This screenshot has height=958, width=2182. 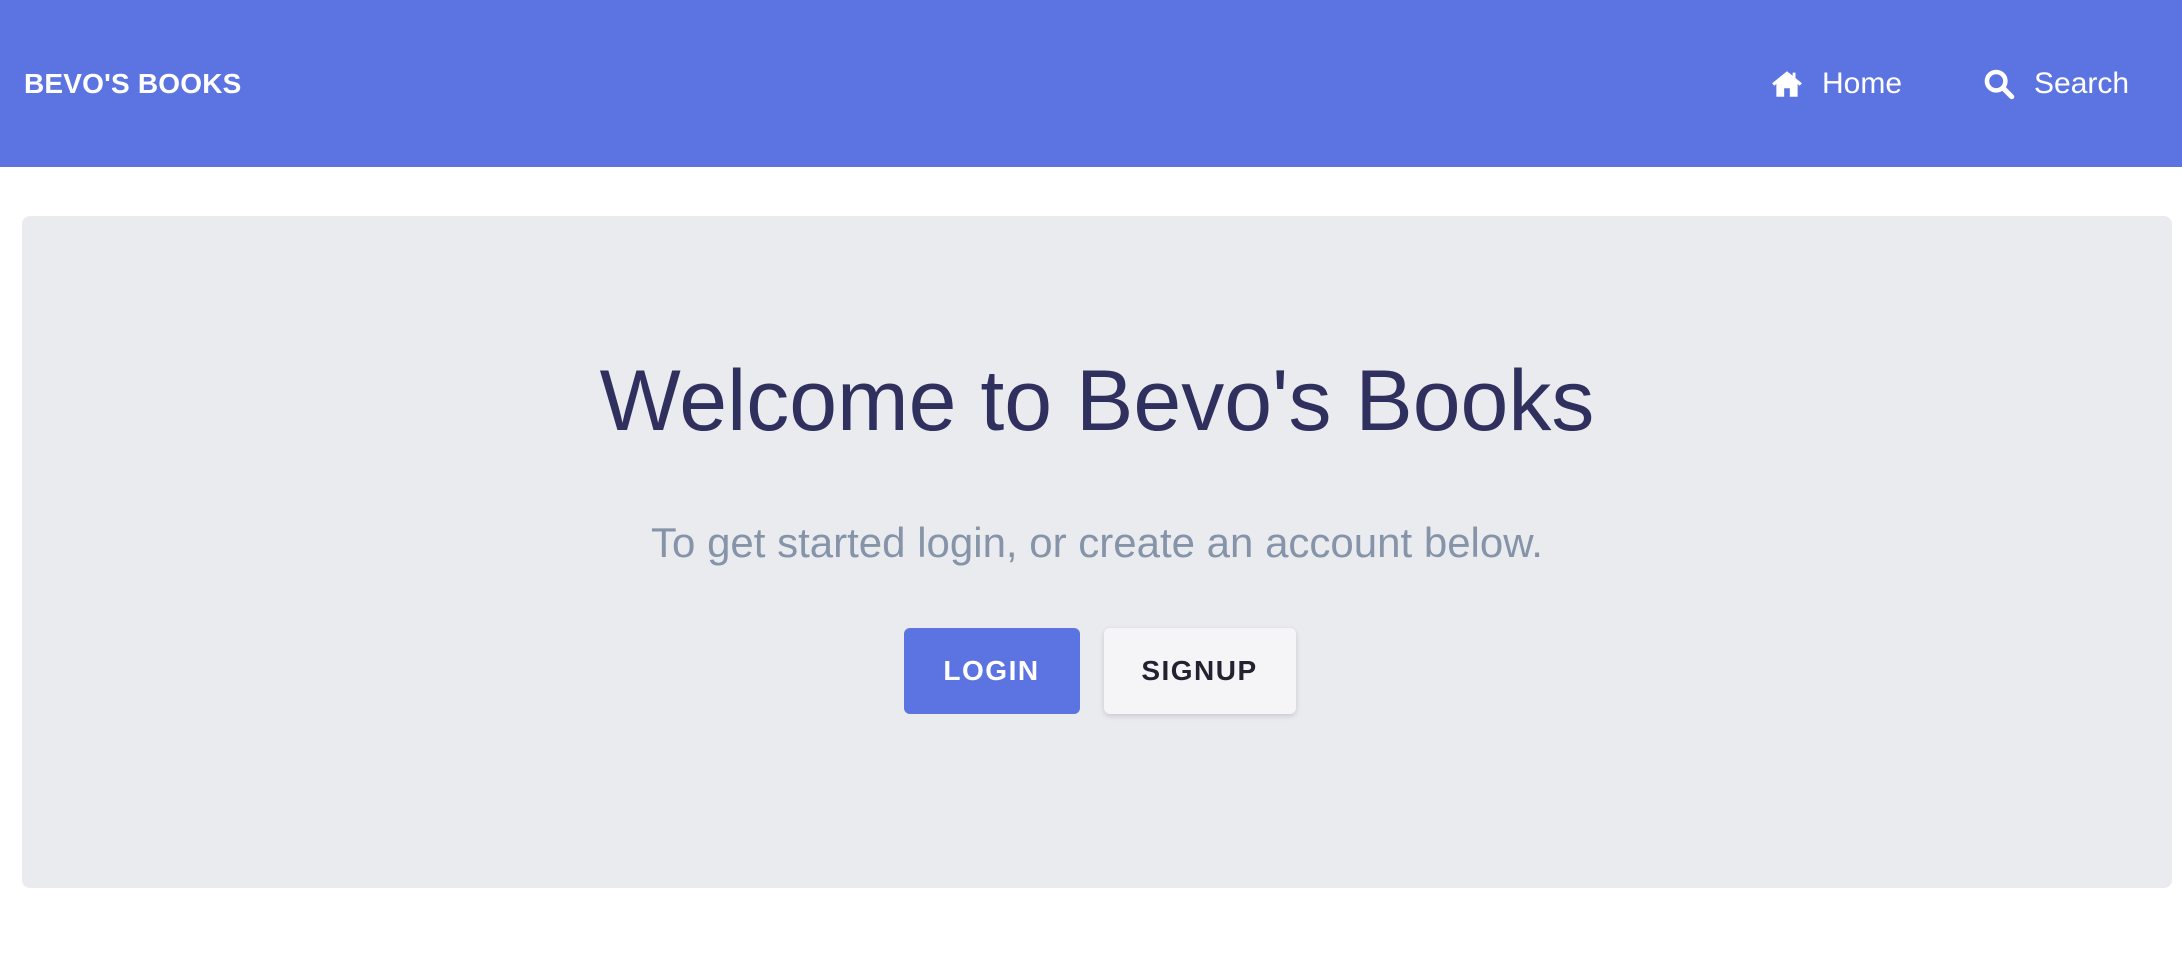 What do you see at coordinates (1097, 671) in the screenshot?
I see `auth-button-row: LOGIN SIGNUP` at bounding box center [1097, 671].